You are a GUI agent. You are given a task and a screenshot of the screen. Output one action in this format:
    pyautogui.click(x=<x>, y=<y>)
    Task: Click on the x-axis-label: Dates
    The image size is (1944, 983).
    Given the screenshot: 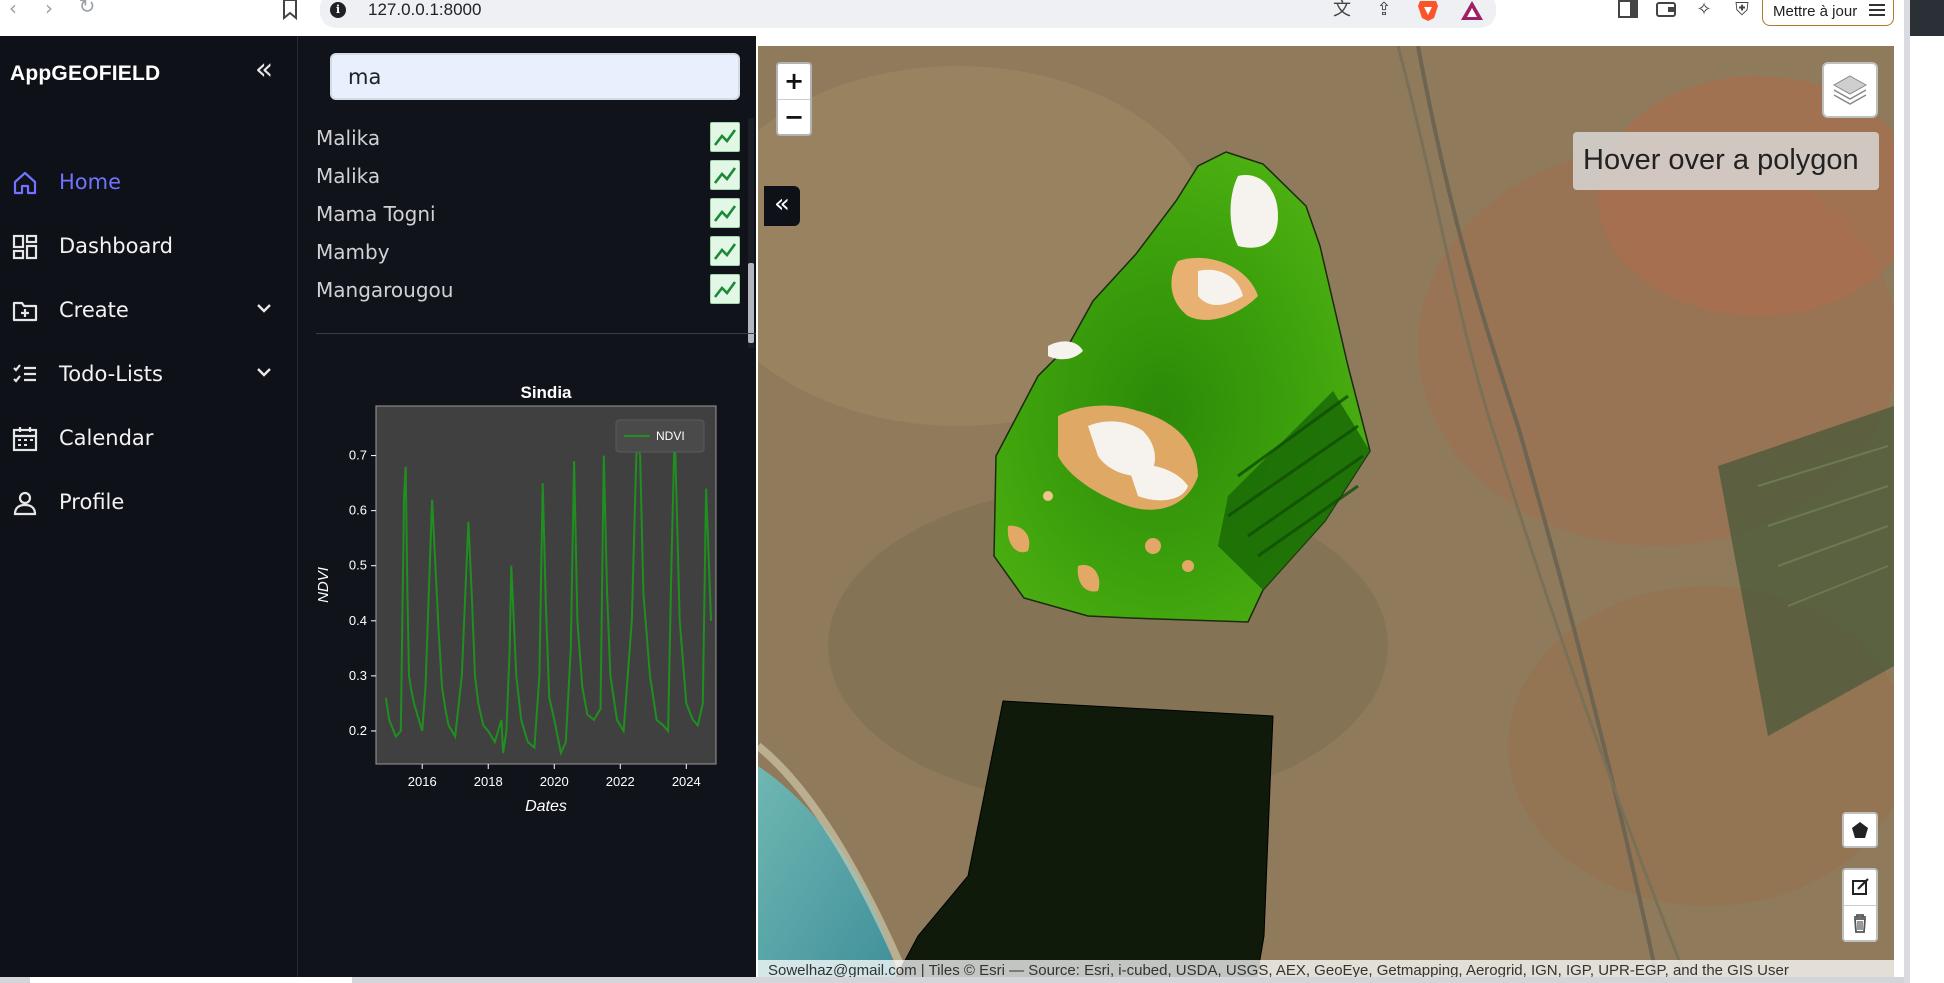 What is the action you would take?
    pyautogui.click(x=546, y=806)
    